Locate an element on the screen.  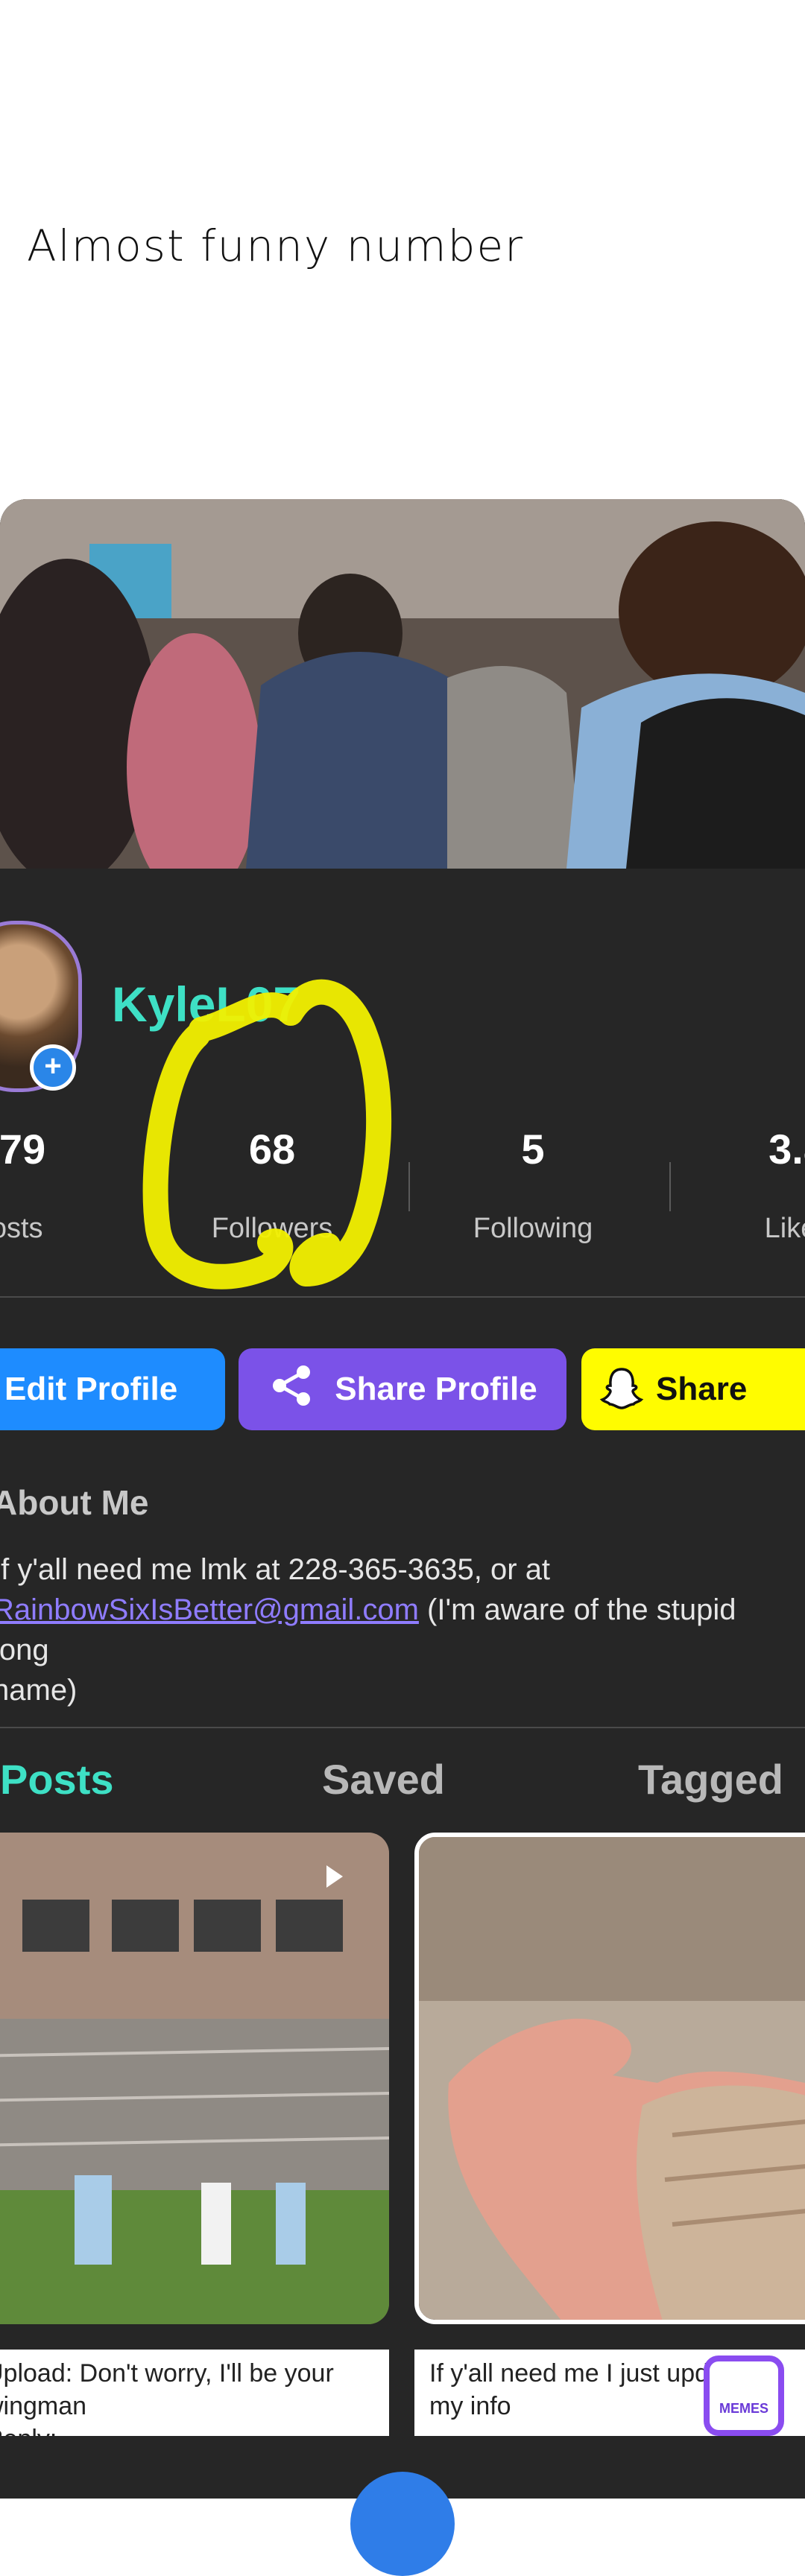
video-play-icon is located at coordinates (335, 1874).